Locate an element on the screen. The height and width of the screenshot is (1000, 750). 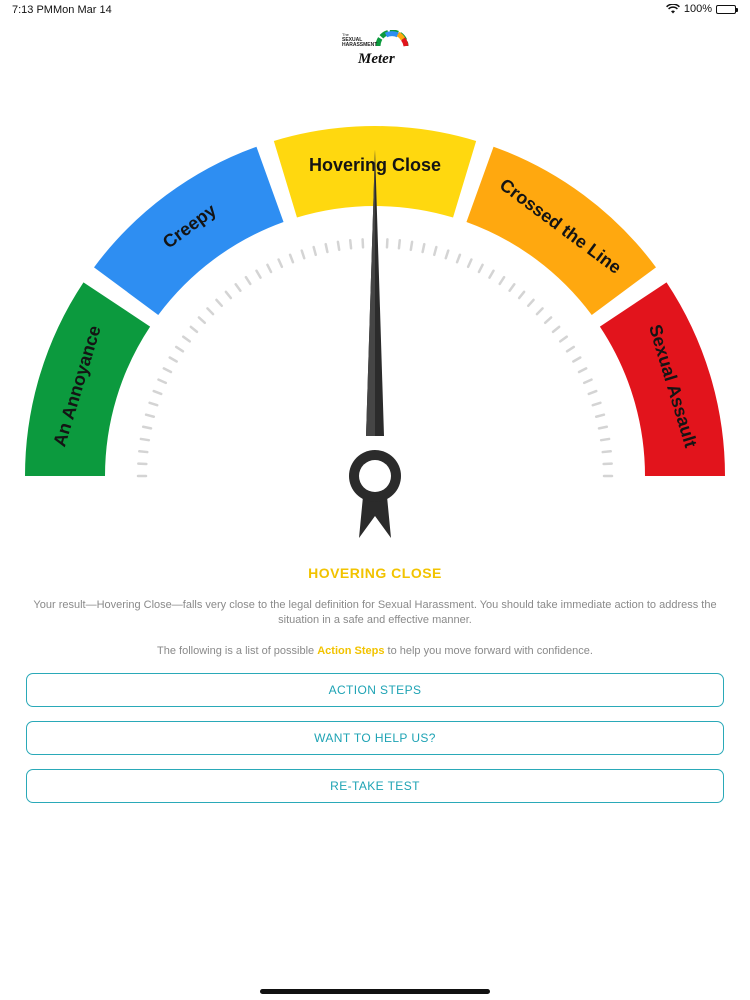
home-indicator is located at coordinates (375, 991).